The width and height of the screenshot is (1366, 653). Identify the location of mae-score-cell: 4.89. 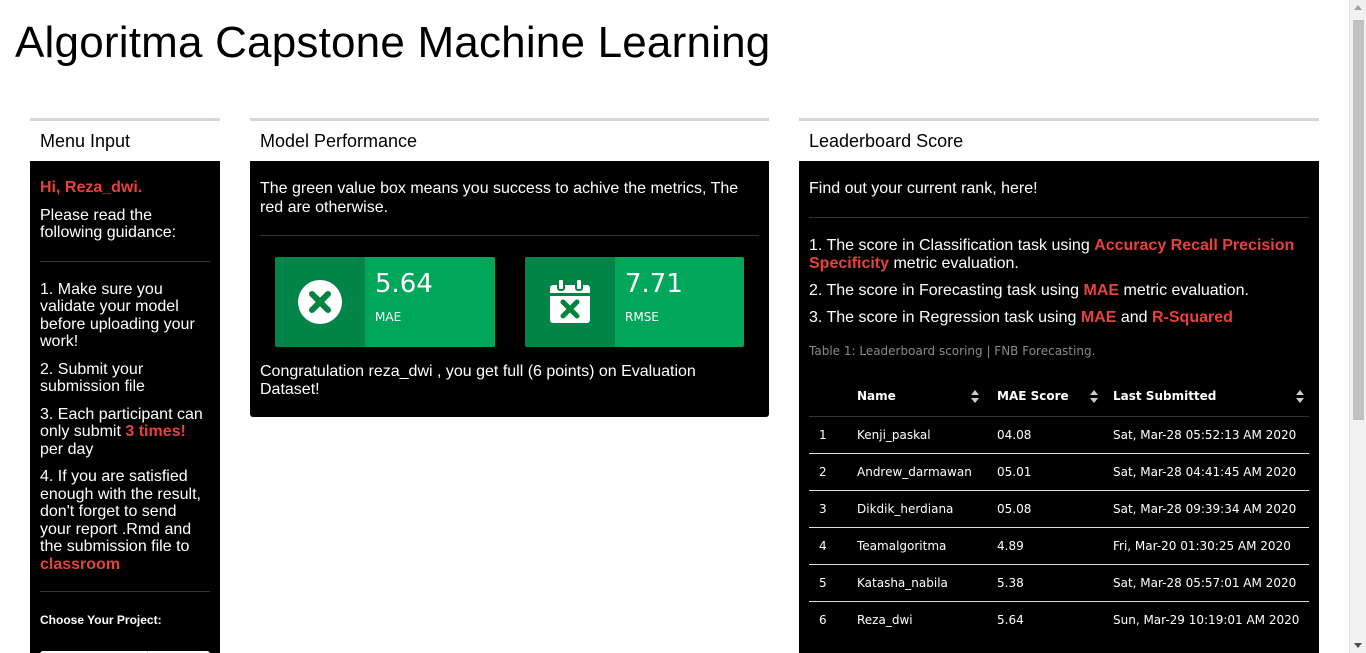
(1050, 545).